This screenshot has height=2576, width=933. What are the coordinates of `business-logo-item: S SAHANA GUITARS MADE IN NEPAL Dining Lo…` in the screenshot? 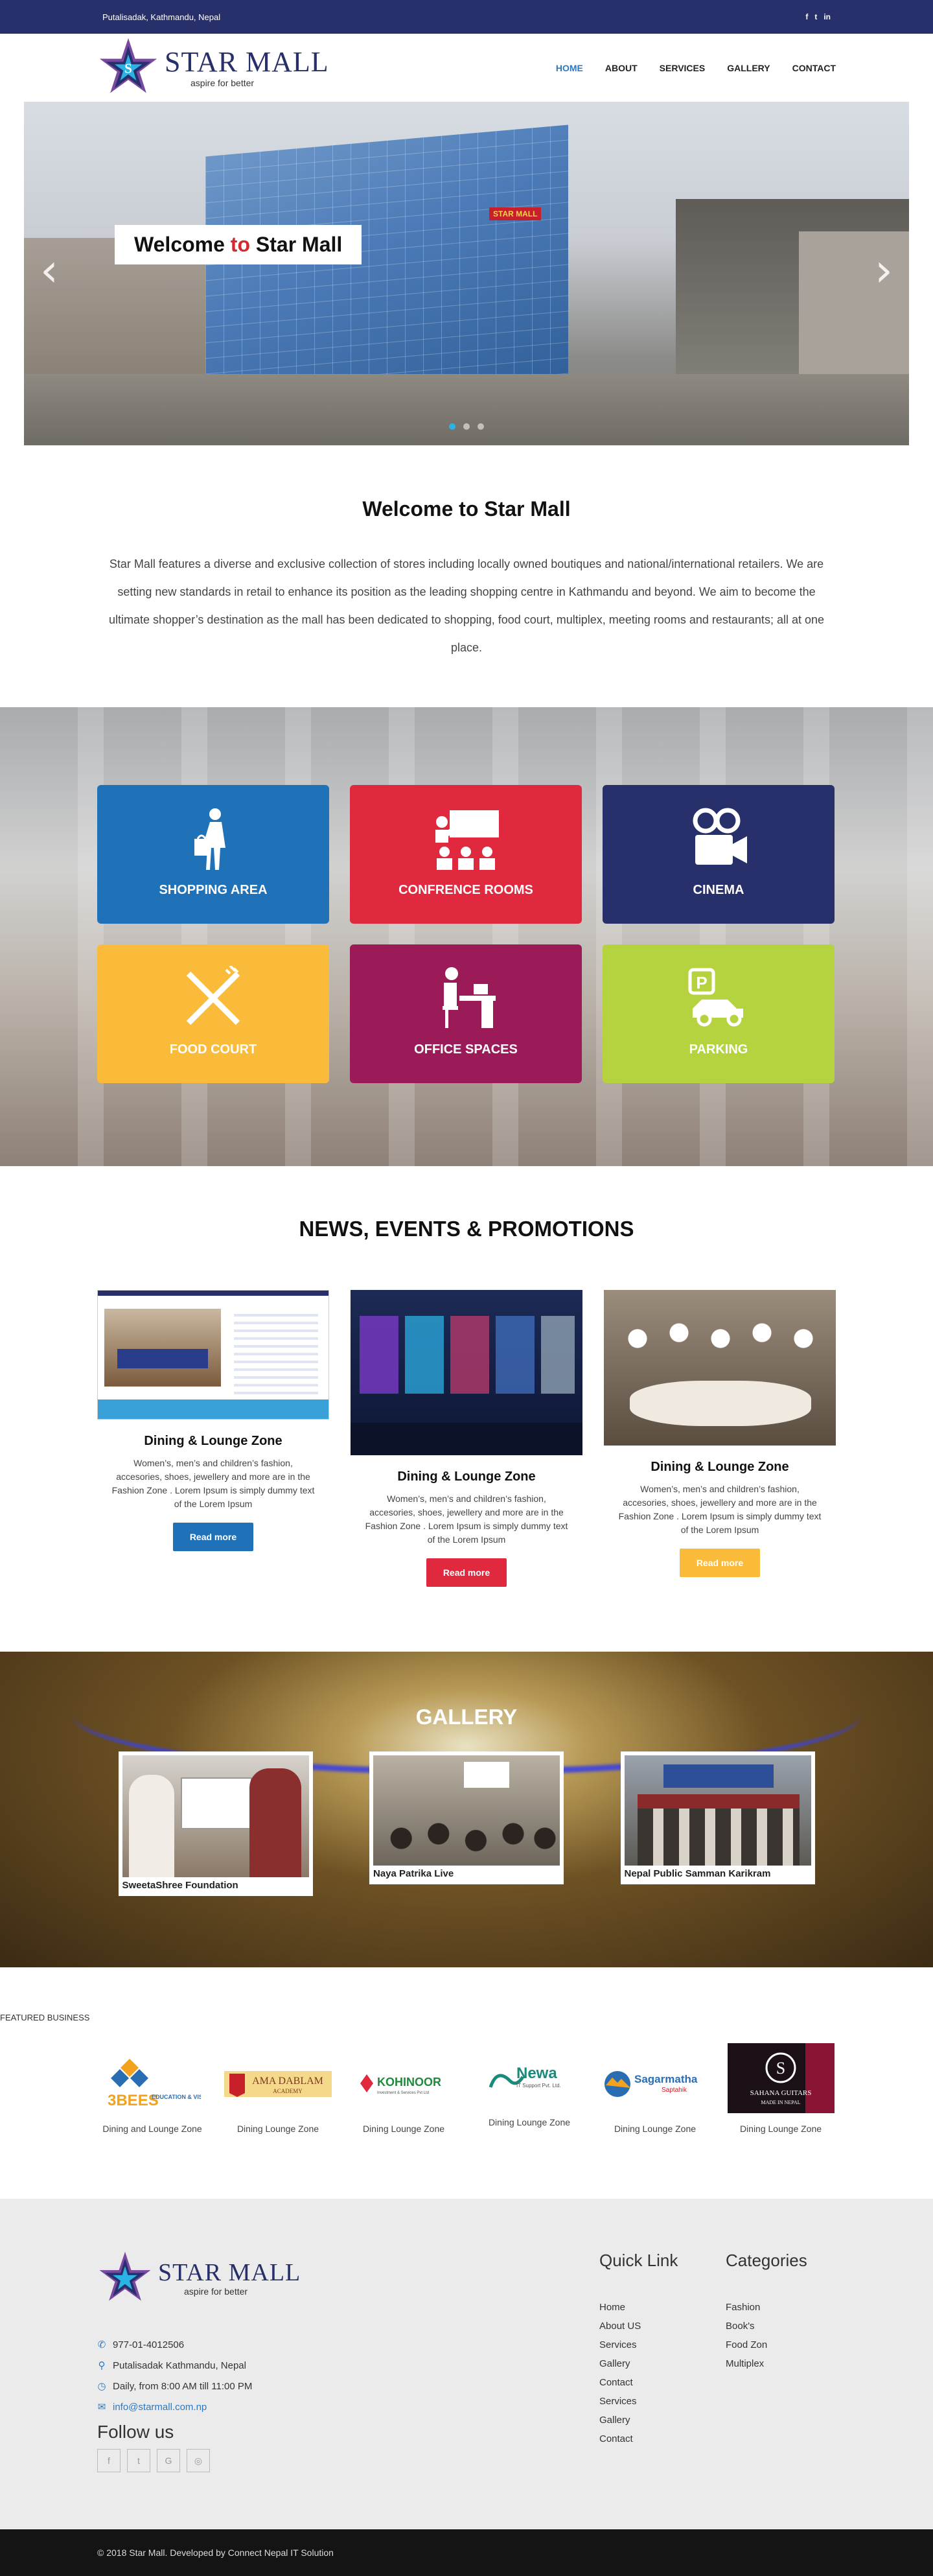 It's located at (781, 2085).